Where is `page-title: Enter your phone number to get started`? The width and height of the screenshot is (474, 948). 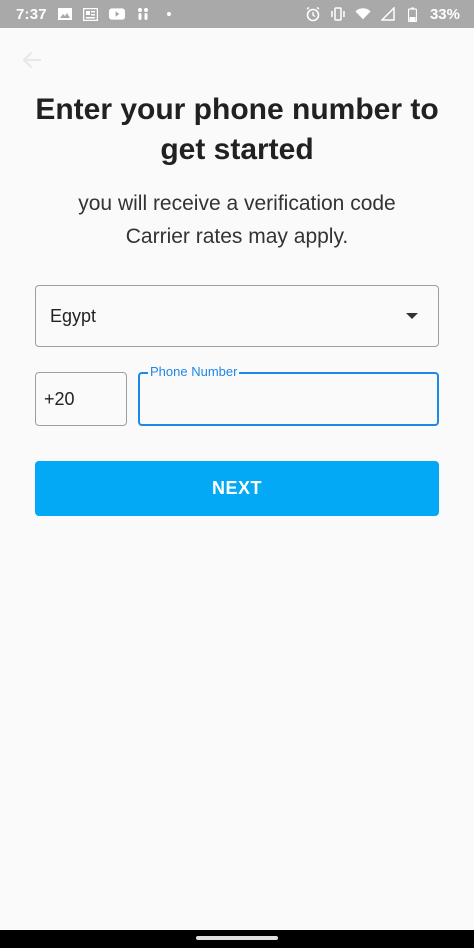 page-title: Enter your phone number to get started is located at coordinates (237, 130).